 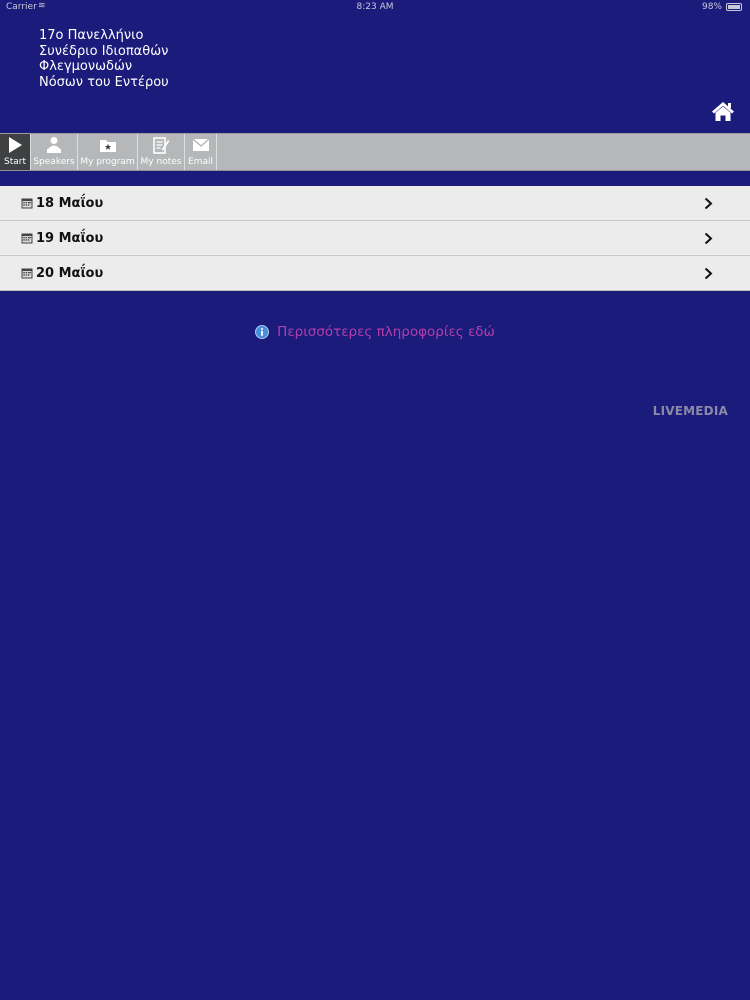 I want to click on more-info-link: Περισσότερες πληροφορίες εδώ, so click(x=375, y=332).